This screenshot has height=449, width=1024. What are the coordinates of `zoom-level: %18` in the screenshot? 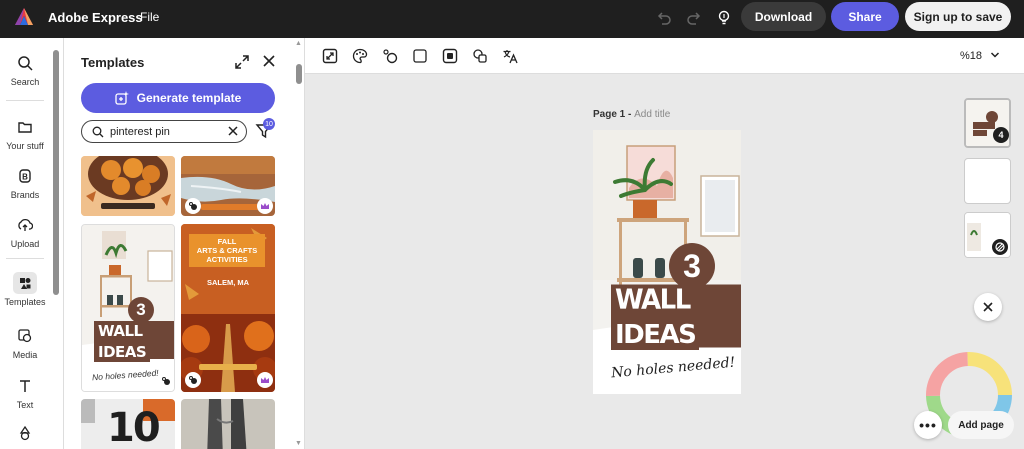 It's located at (971, 56).